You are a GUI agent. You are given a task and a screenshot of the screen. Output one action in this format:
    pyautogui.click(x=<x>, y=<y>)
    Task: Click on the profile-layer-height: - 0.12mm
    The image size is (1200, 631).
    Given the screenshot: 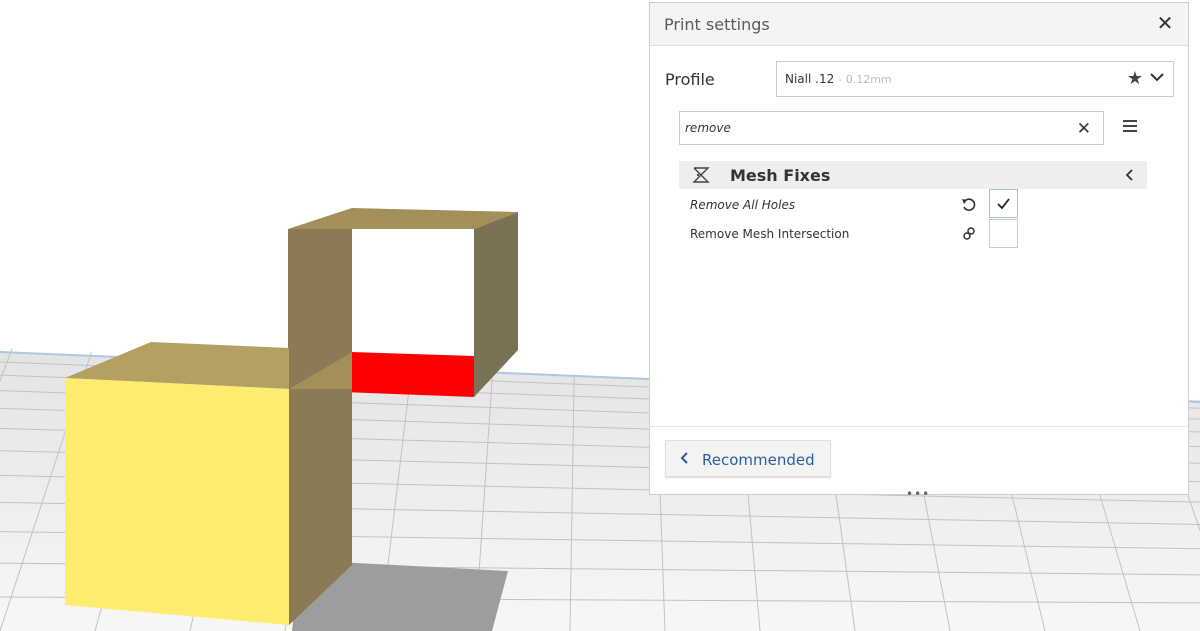 What is the action you would take?
    pyautogui.click(x=865, y=79)
    